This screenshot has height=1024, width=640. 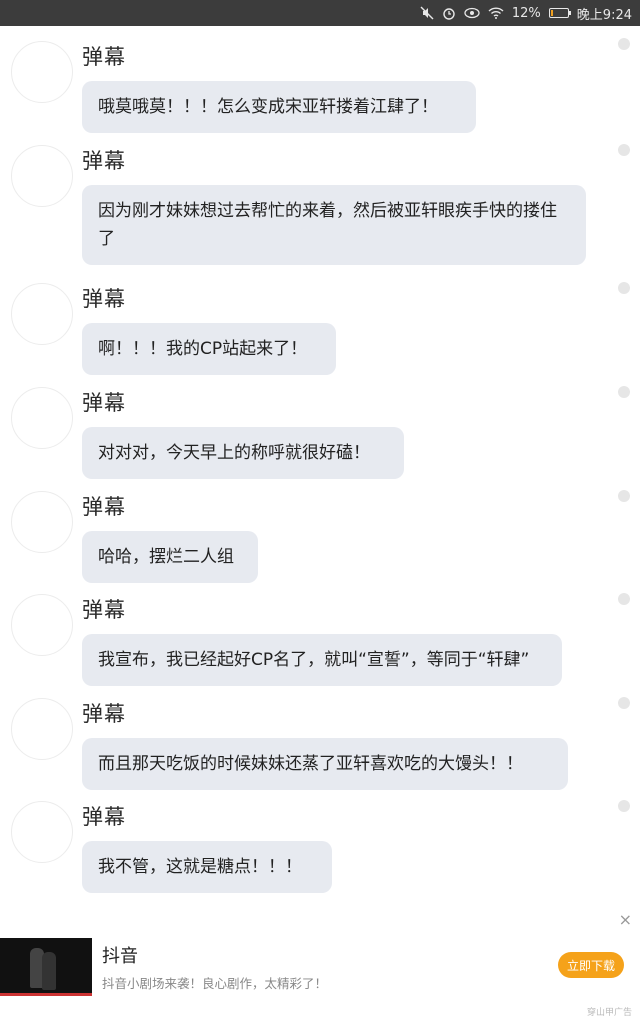 What do you see at coordinates (46, 994) in the screenshot?
I see `thumbnail-progress-bar` at bounding box center [46, 994].